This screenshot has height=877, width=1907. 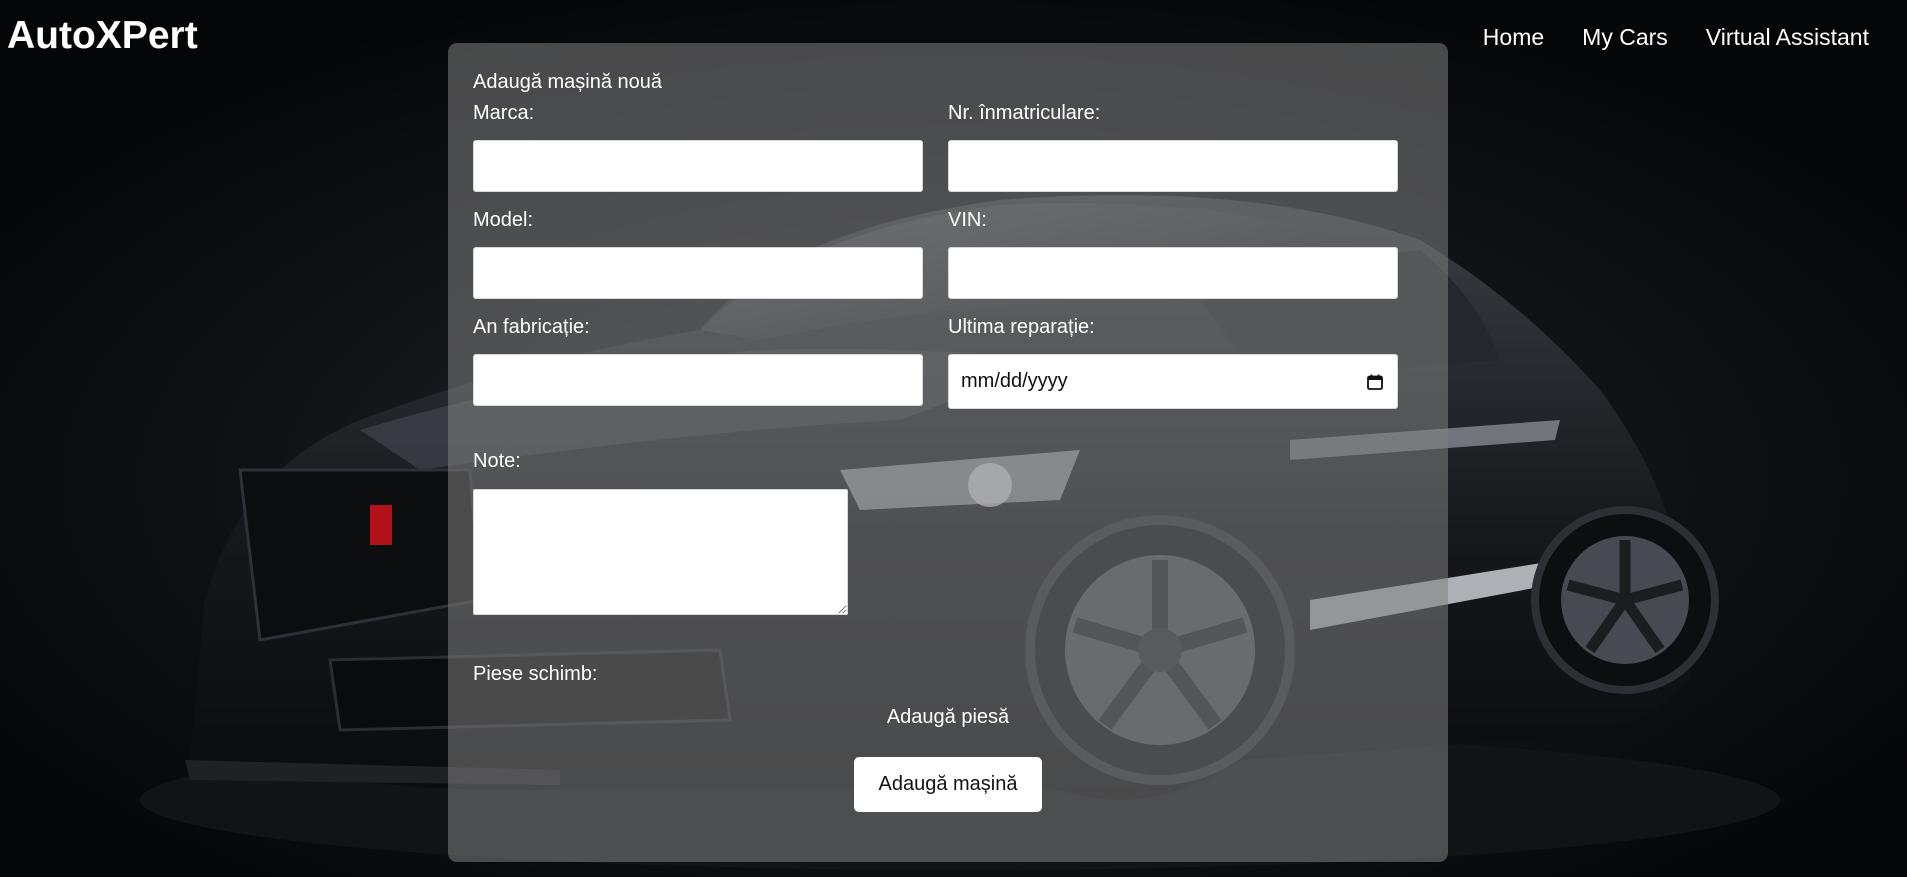 What do you see at coordinates (497, 461) in the screenshot?
I see `note-label: Note:` at bounding box center [497, 461].